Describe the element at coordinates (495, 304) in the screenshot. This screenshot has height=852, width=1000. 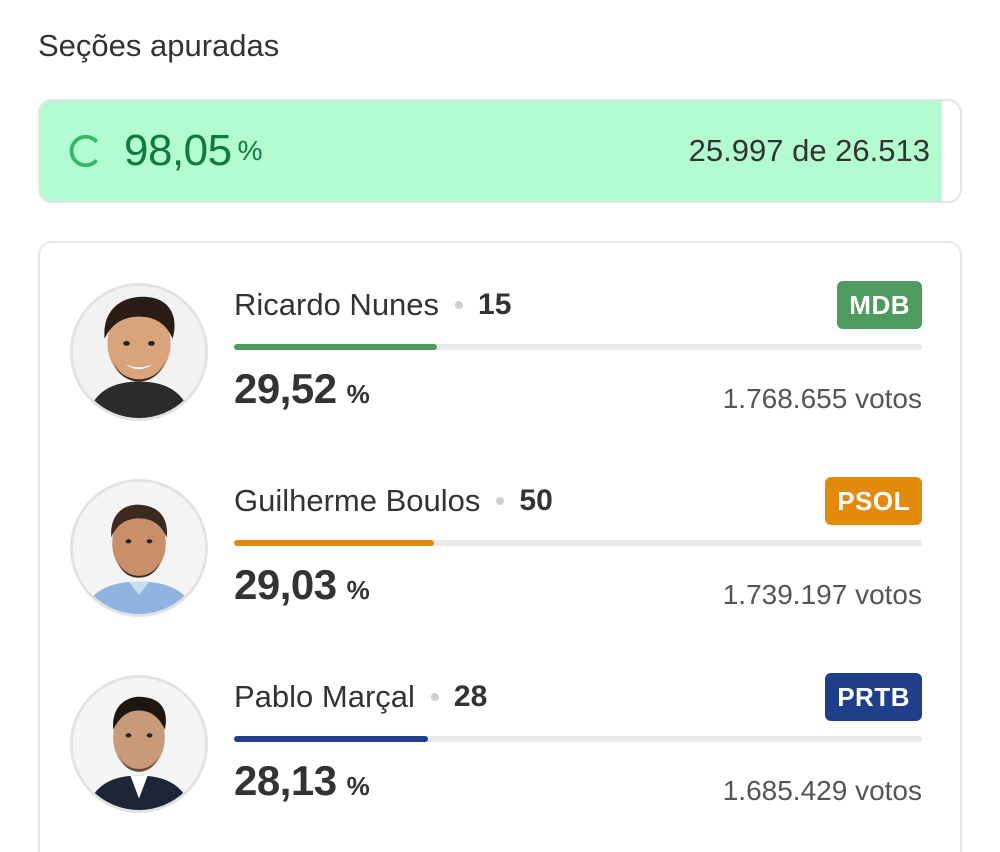
I see `candidate-number: 15` at that location.